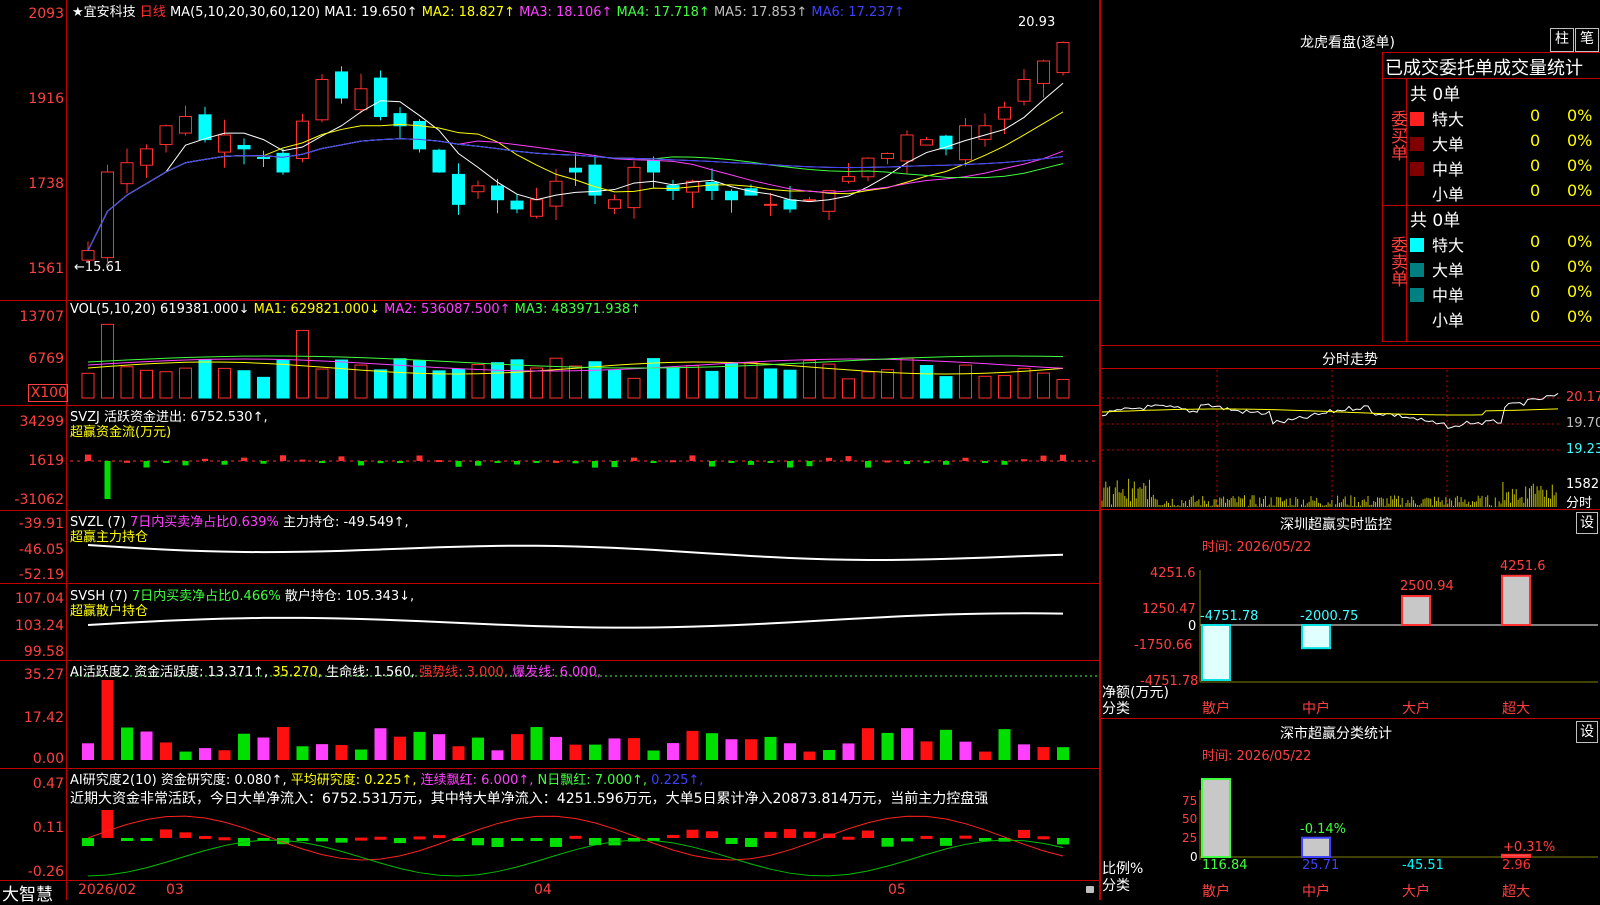  What do you see at coordinates (1448, 194) in the screenshot?
I see `buy-order-type: 小单` at bounding box center [1448, 194].